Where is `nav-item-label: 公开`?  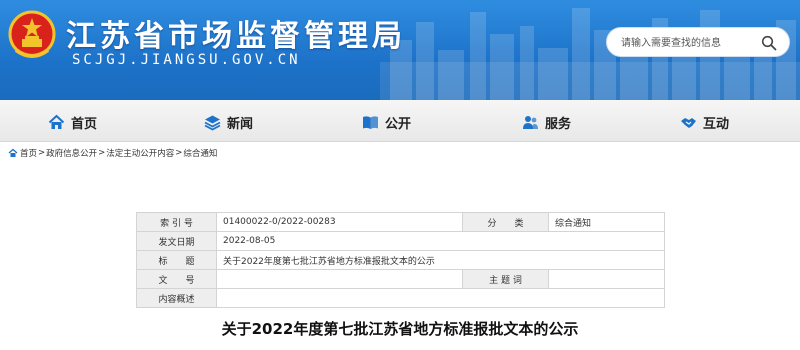 nav-item-label: 公开 is located at coordinates (398, 124).